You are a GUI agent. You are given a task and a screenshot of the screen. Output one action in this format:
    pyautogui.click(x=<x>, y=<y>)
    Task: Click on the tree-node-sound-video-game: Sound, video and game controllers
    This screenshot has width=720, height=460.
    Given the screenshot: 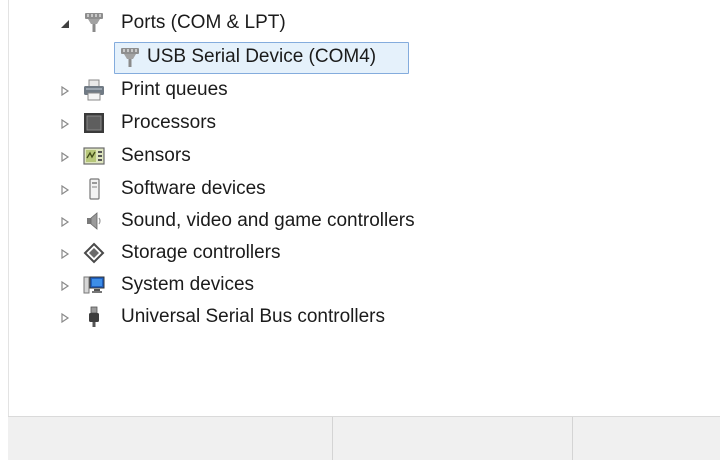 What is the action you would take?
    pyautogui.click(x=239, y=221)
    